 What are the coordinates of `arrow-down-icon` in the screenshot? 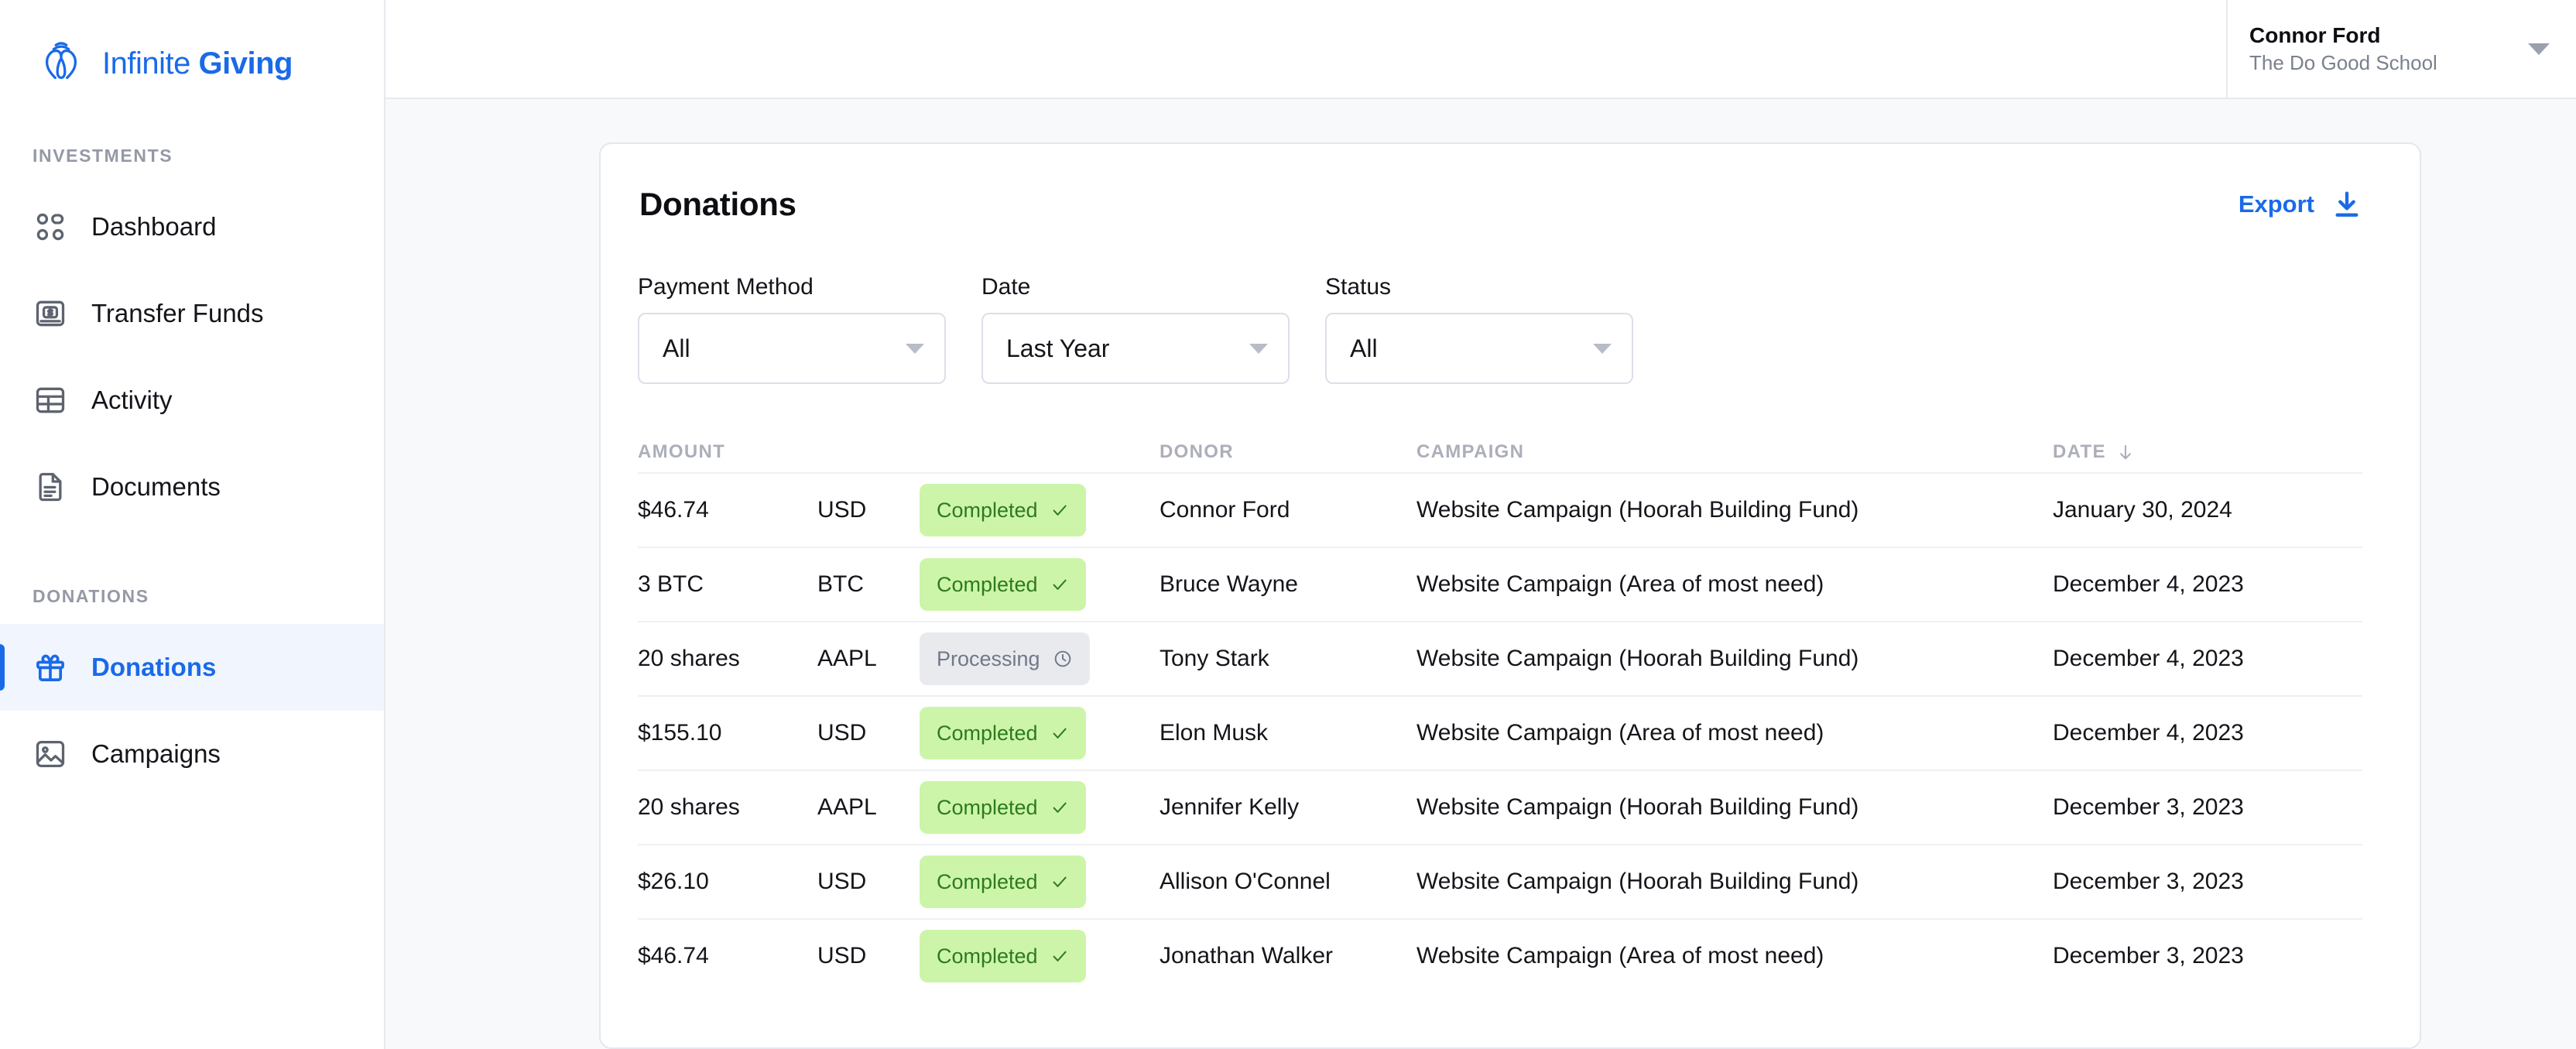 It's located at (2125, 452).